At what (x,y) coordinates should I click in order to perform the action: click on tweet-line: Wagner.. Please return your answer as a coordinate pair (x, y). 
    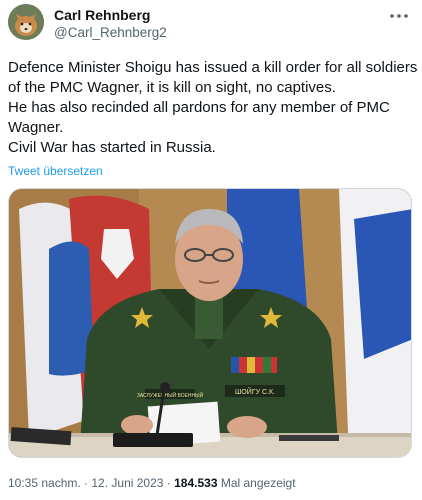
    Looking at the image, I should click on (36, 127).